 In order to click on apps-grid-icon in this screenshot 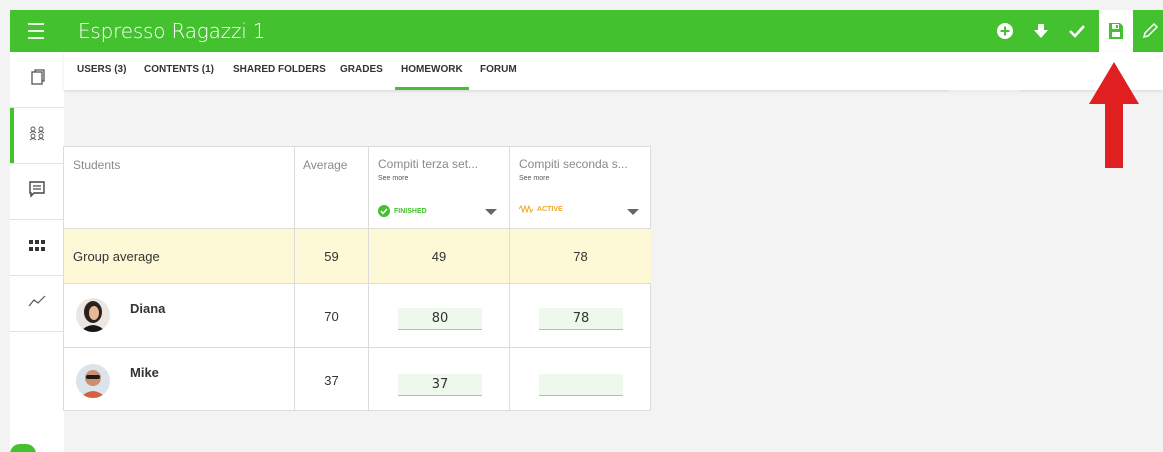, I will do `click(37, 248)`.